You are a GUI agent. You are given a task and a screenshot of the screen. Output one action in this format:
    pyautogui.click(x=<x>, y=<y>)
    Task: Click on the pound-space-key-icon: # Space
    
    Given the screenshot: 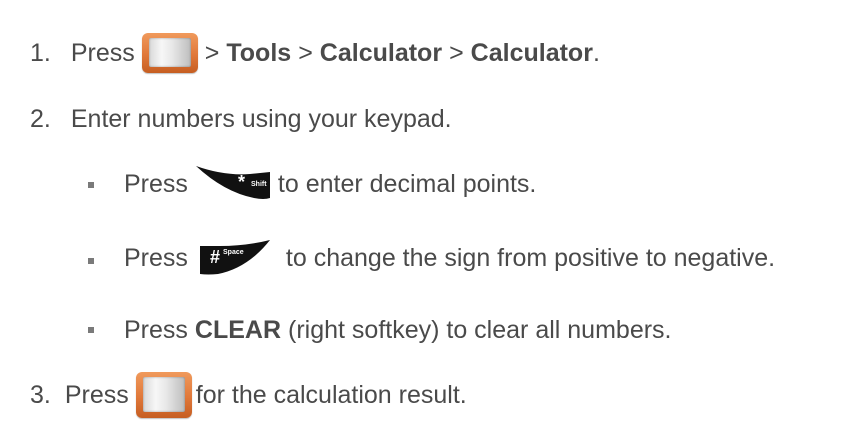 What is the action you would take?
    pyautogui.click(x=234, y=257)
    